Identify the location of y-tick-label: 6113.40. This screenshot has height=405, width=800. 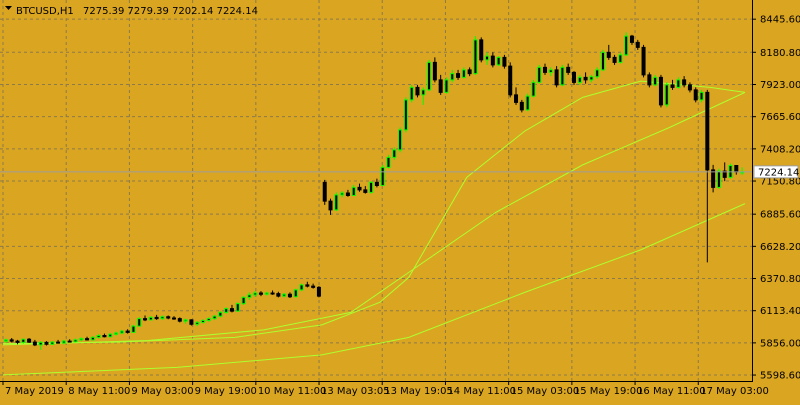
(780, 311).